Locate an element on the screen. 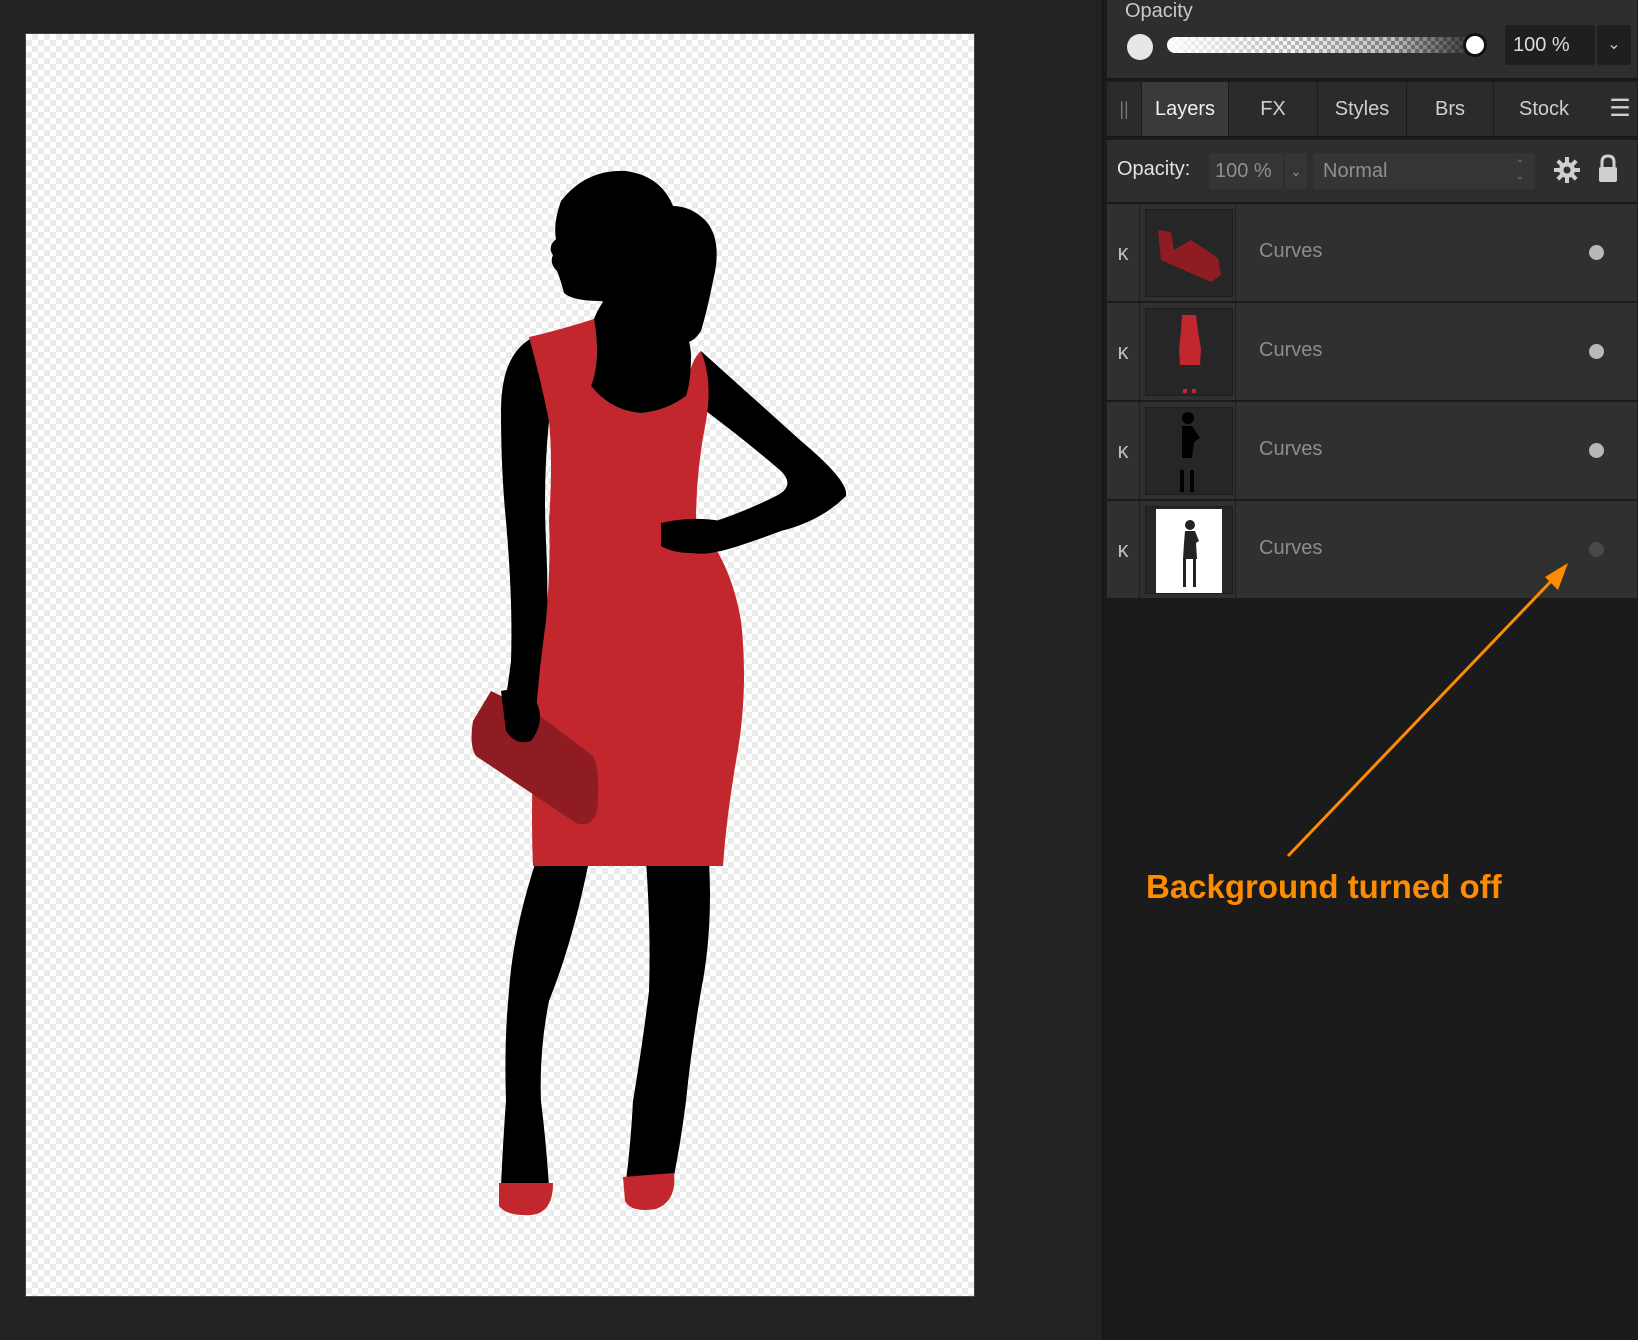 The image size is (1638, 1340). panel-grip-icon: || is located at coordinates (1124, 109).